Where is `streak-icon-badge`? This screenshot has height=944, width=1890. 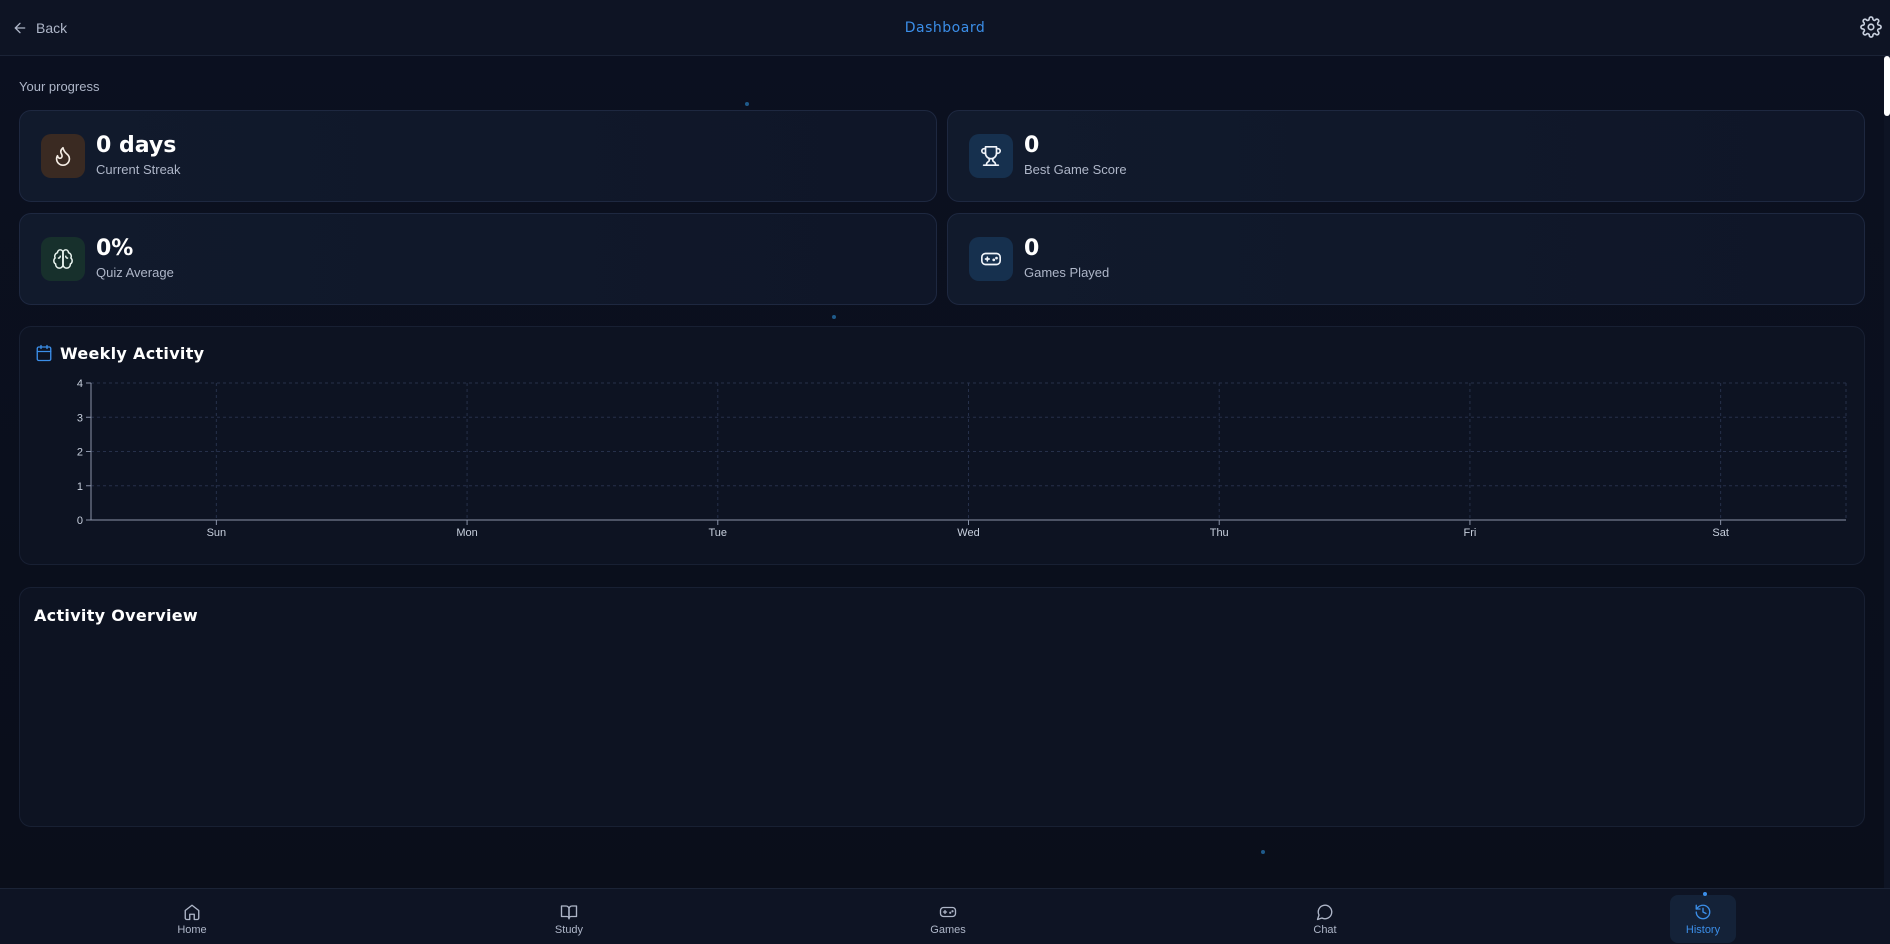
streak-icon-badge is located at coordinates (63, 156).